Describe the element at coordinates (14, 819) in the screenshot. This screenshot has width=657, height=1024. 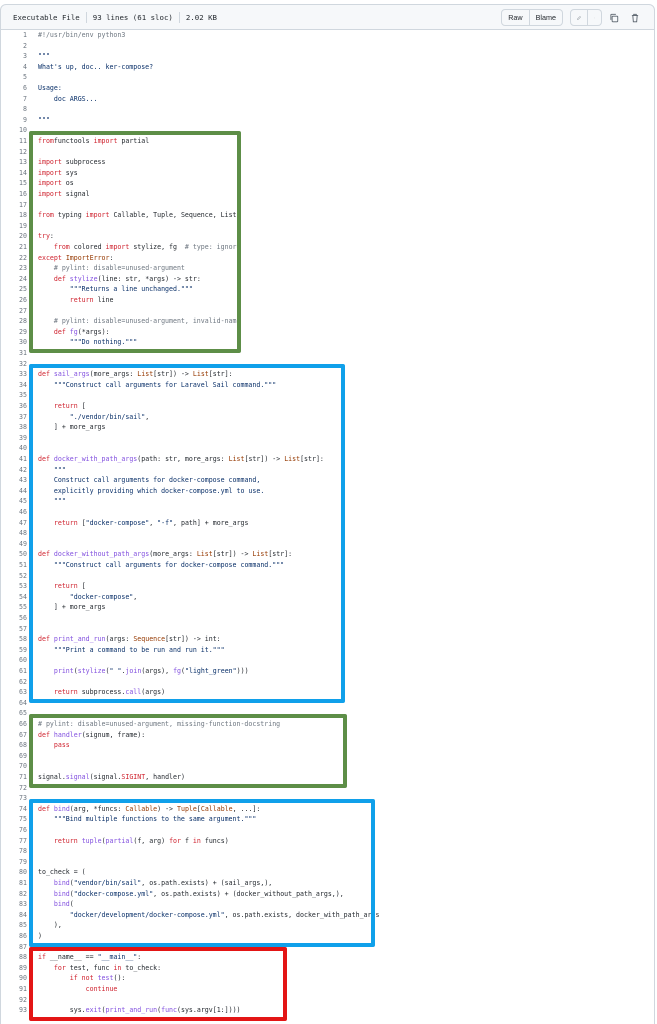
I see `line-number: 75` at that location.